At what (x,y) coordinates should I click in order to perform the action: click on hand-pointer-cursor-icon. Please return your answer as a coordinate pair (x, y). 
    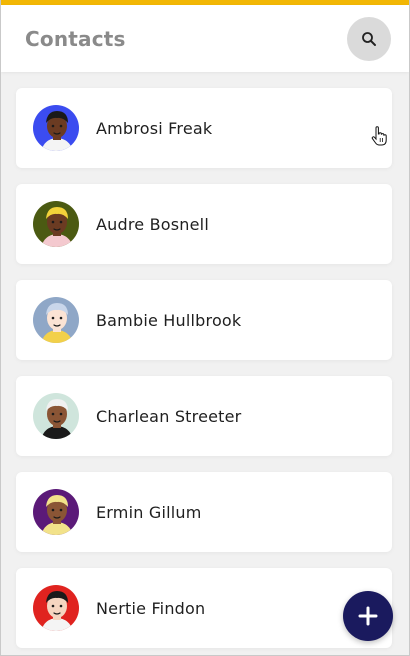
    Looking at the image, I should click on (379, 138).